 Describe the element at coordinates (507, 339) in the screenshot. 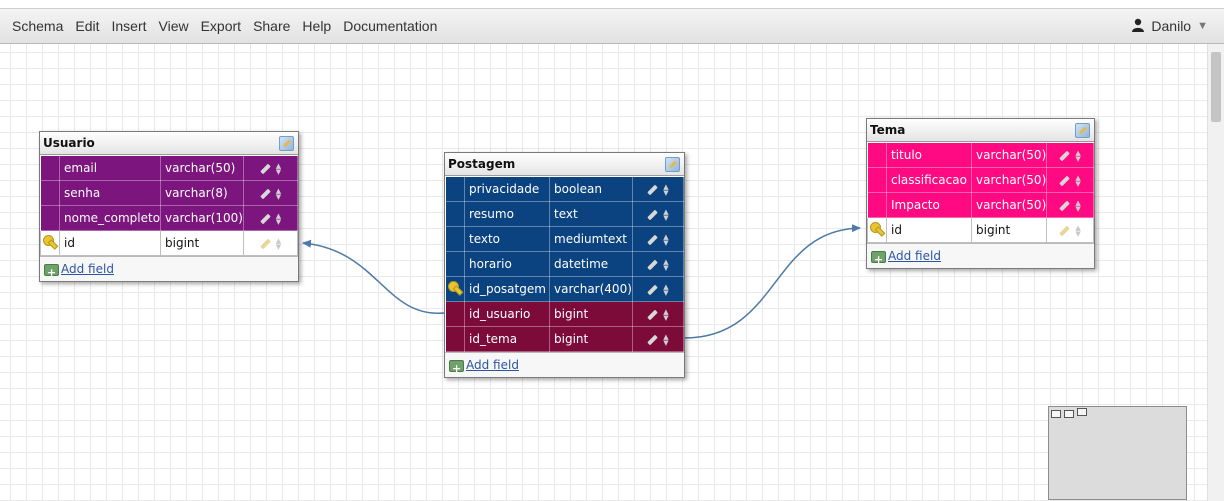

I see `field-name: id_tema` at that location.